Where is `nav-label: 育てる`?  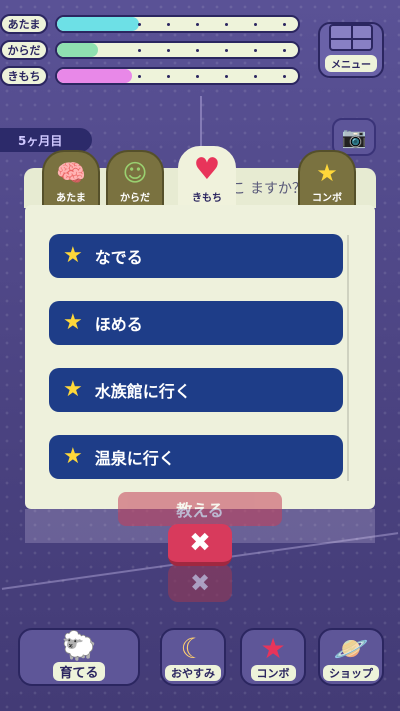
nav-label: 育てる is located at coordinates (79, 671).